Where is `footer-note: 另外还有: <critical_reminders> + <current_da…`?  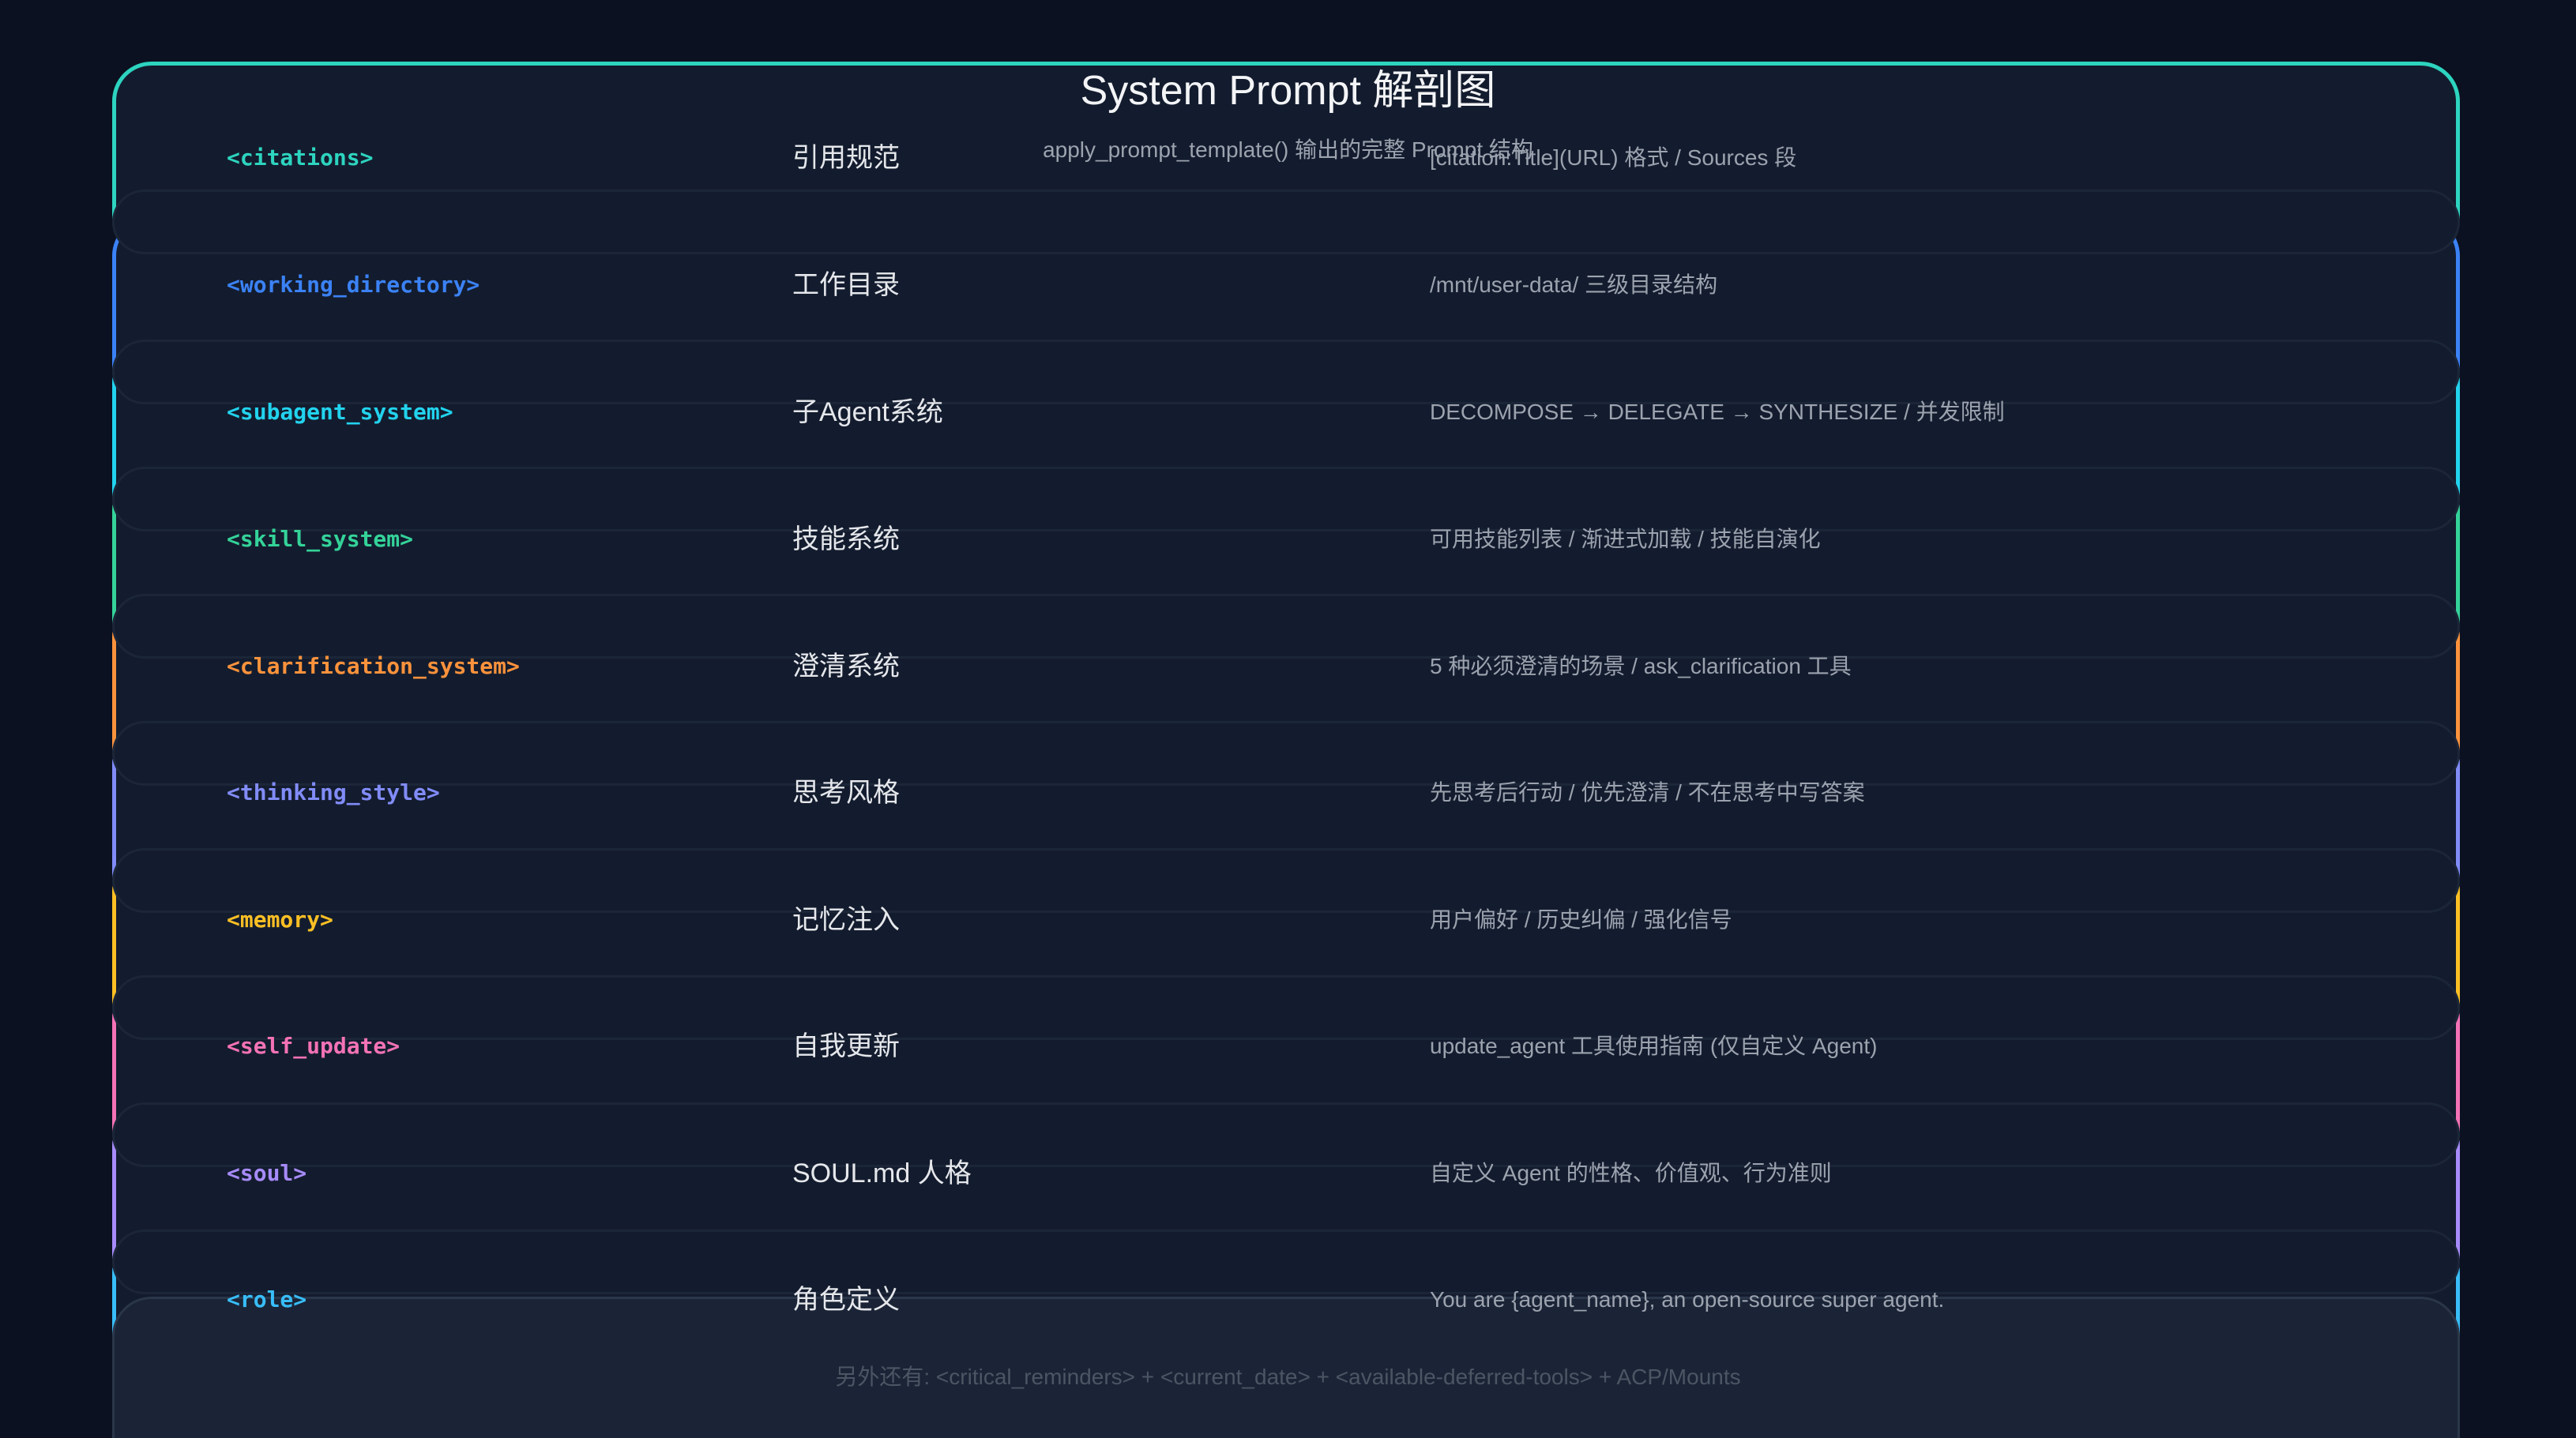
footer-note: 另外还有: <critical_reminders> + <current_da… is located at coordinates (1288, 1377).